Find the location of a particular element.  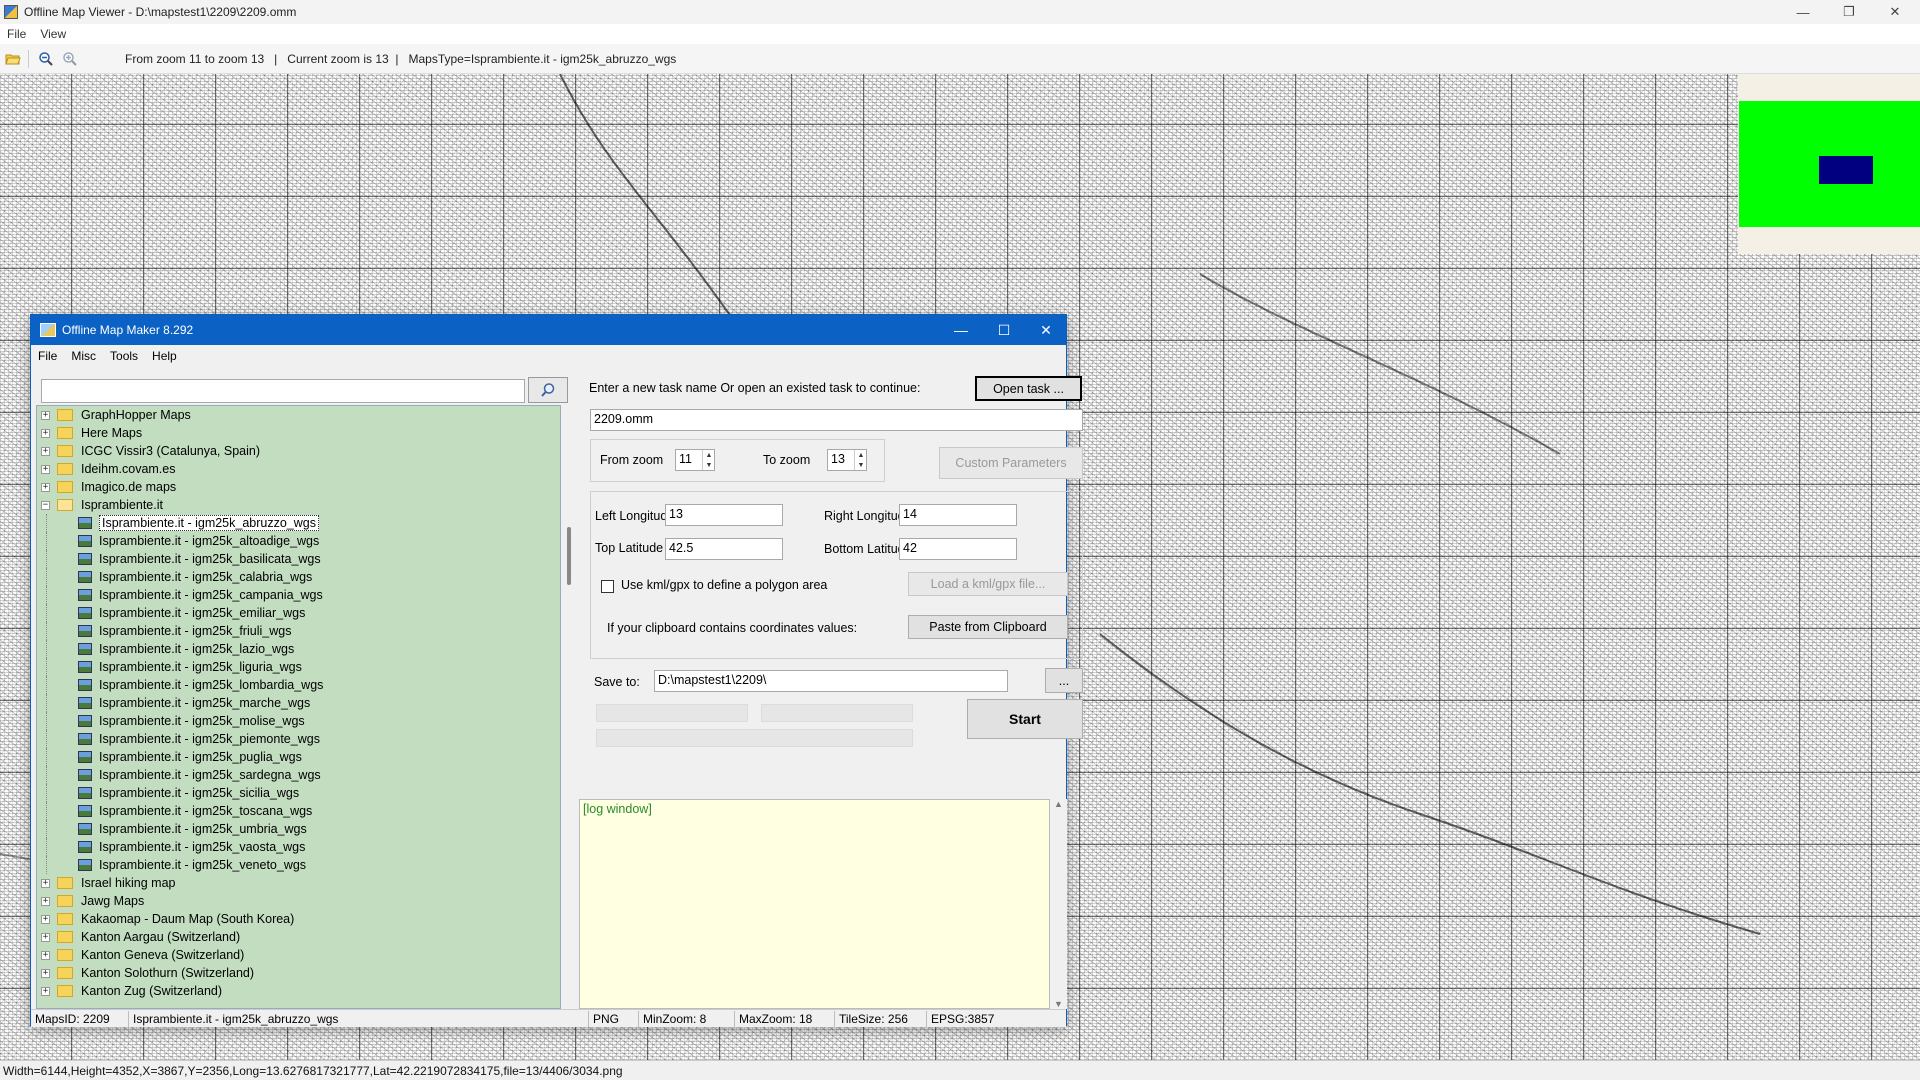

from-zoom-up-icon: ▲ is located at coordinates (708, 455).